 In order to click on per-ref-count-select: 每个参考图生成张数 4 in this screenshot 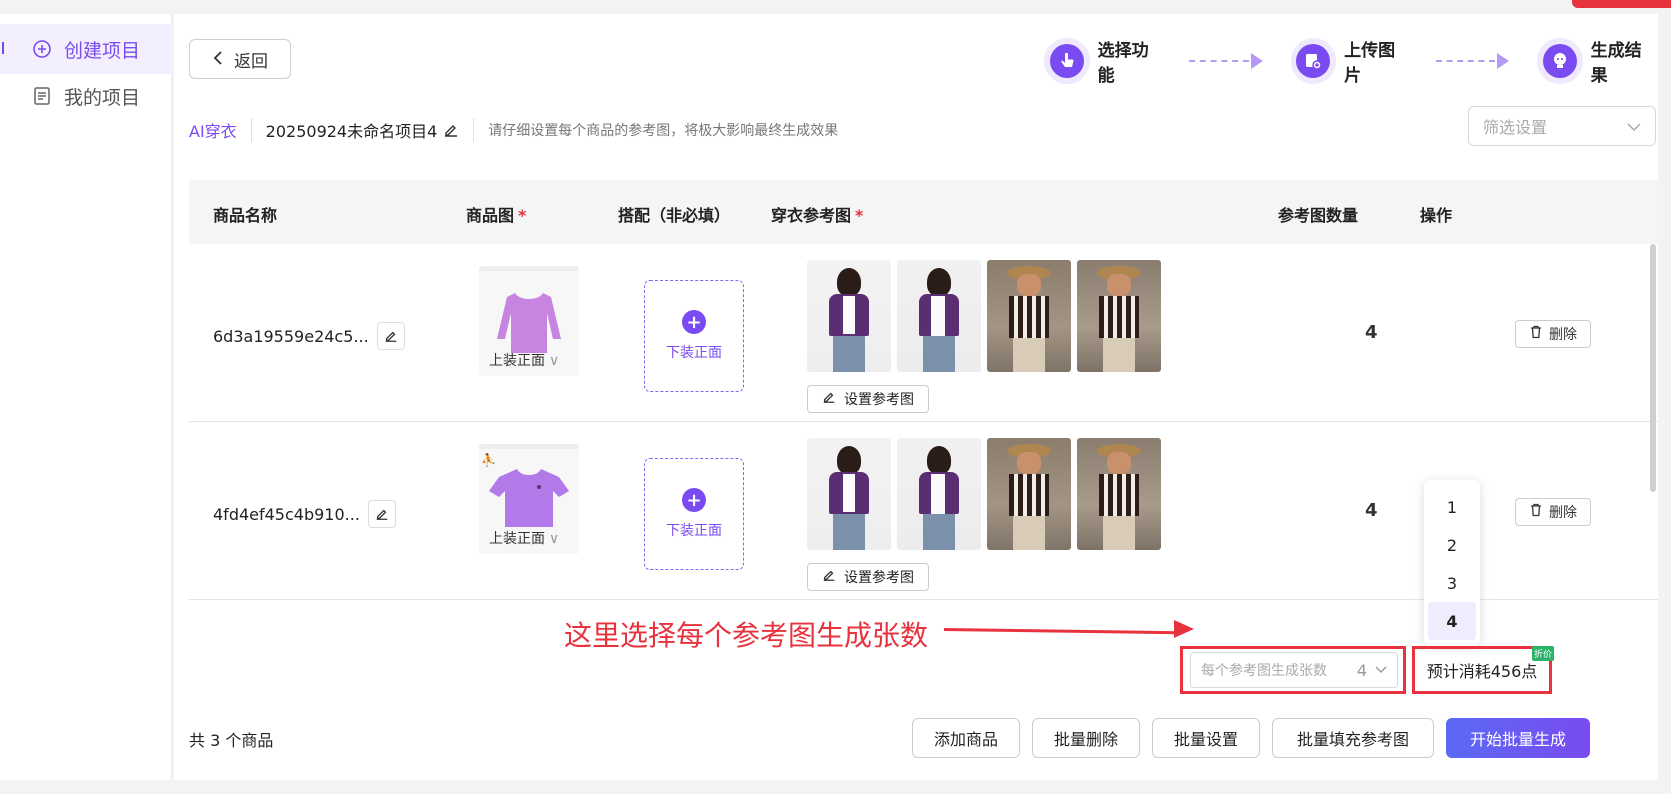, I will do `click(1294, 670)`.